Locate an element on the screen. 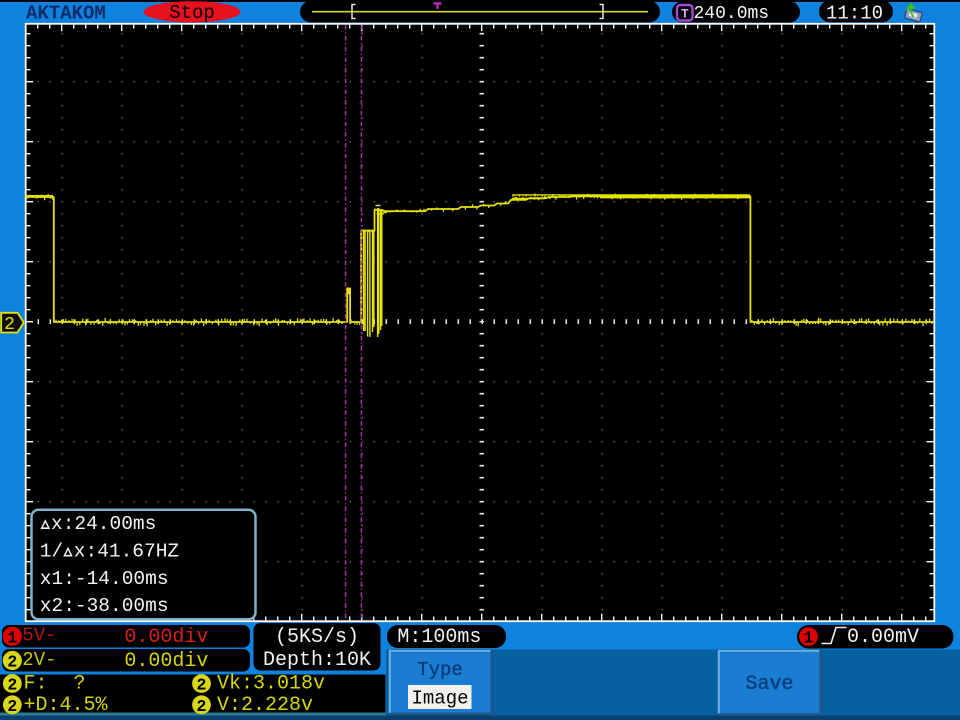 This screenshot has height=720, width=960. svg-text: F: is located at coordinates (36, 684).